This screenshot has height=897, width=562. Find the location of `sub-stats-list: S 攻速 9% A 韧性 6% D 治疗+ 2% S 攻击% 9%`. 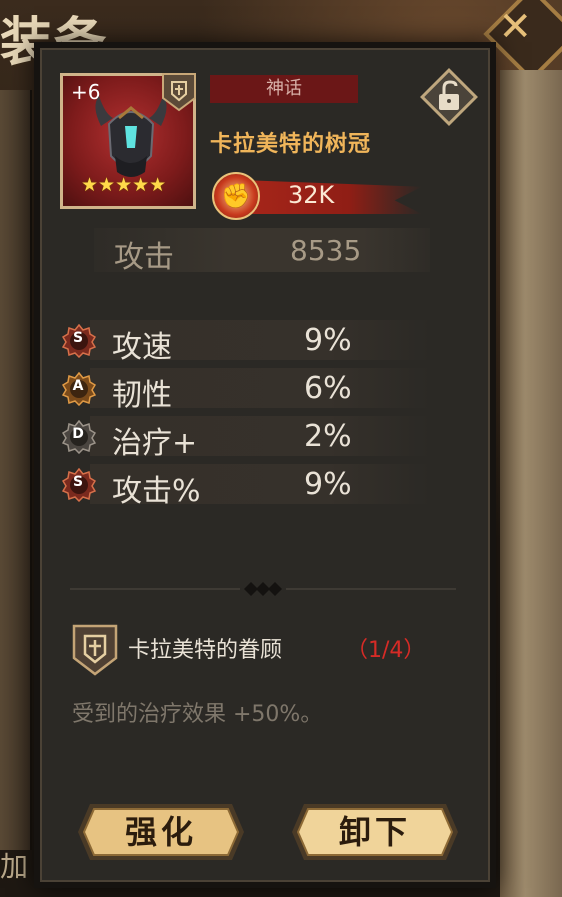

sub-stats-list: S 攻速 9% A 韧性 6% D 治疗+ 2% S 攻击% 9% is located at coordinates (252, 412).